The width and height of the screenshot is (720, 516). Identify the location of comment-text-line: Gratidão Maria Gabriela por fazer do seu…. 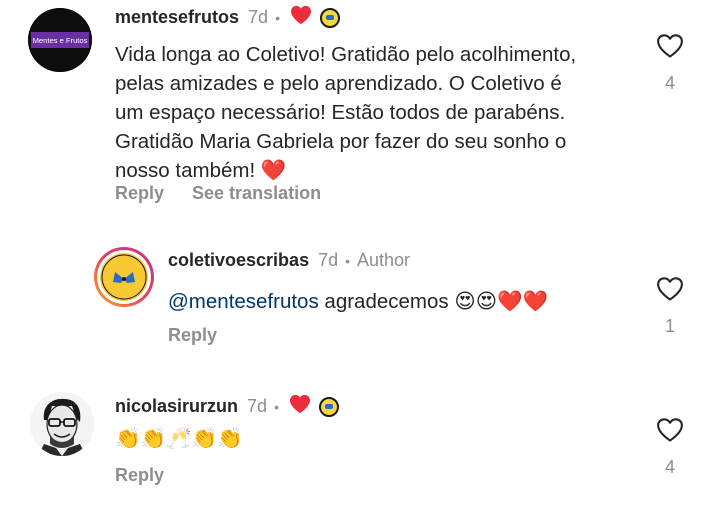
(341, 141).